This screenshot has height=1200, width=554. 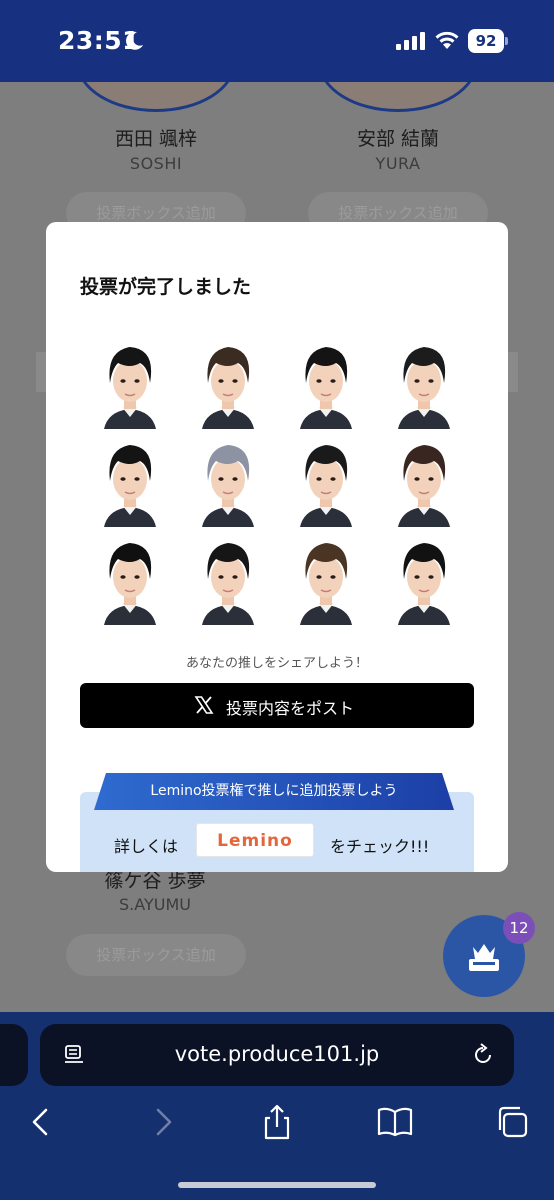 I want to click on previous-tab-edge, so click(x=14, y=1055).